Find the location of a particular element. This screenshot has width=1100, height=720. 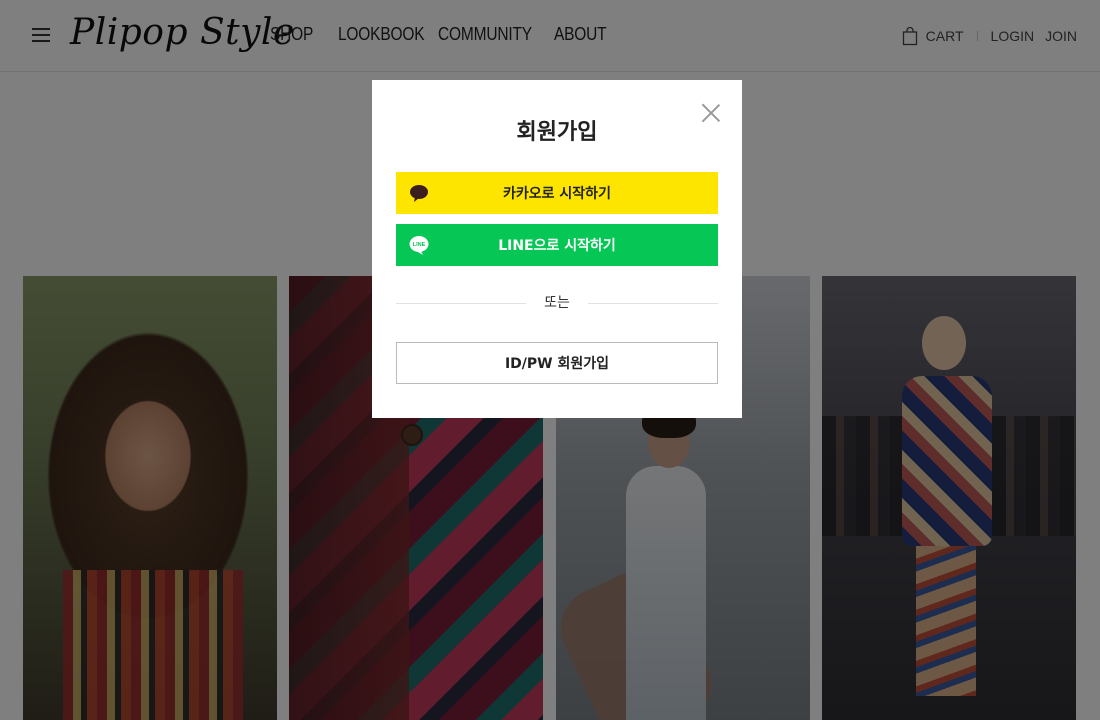

idpw-signup-button: ID/PW 회원가입 is located at coordinates (557, 363).